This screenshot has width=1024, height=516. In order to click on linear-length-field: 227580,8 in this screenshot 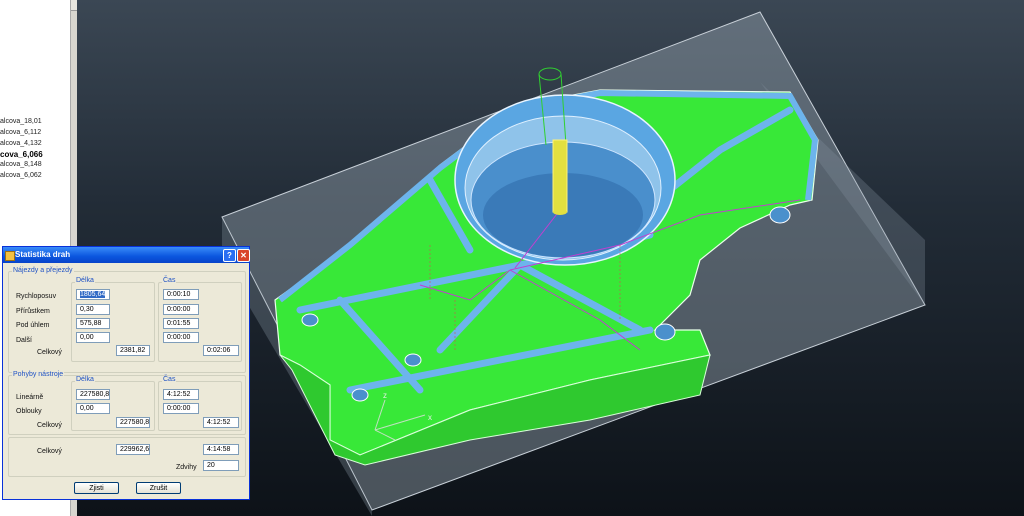, I will do `click(93, 394)`.